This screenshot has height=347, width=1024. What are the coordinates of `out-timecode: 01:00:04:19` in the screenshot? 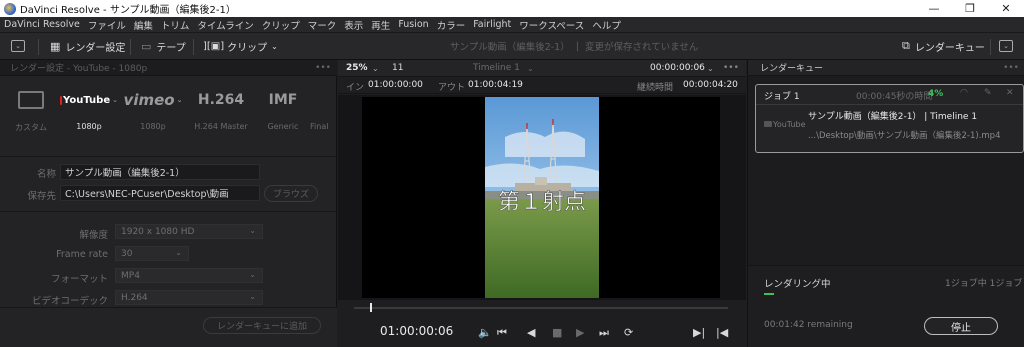 It's located at (495, 85).